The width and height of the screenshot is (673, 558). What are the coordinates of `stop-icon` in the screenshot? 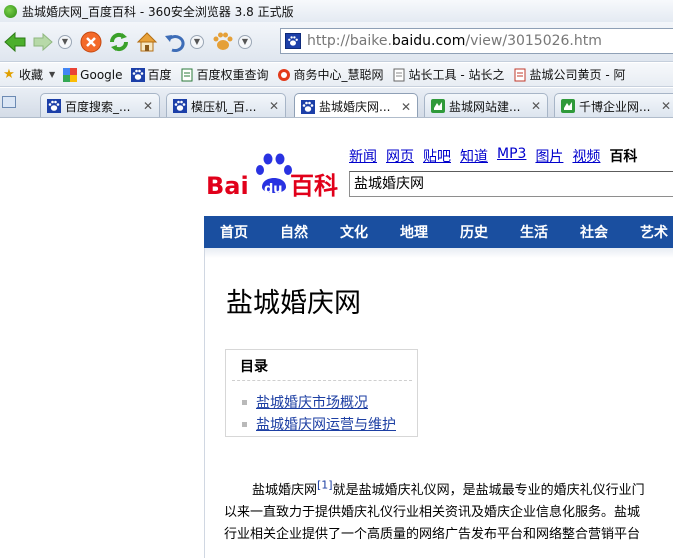 It's located at (91, 41).